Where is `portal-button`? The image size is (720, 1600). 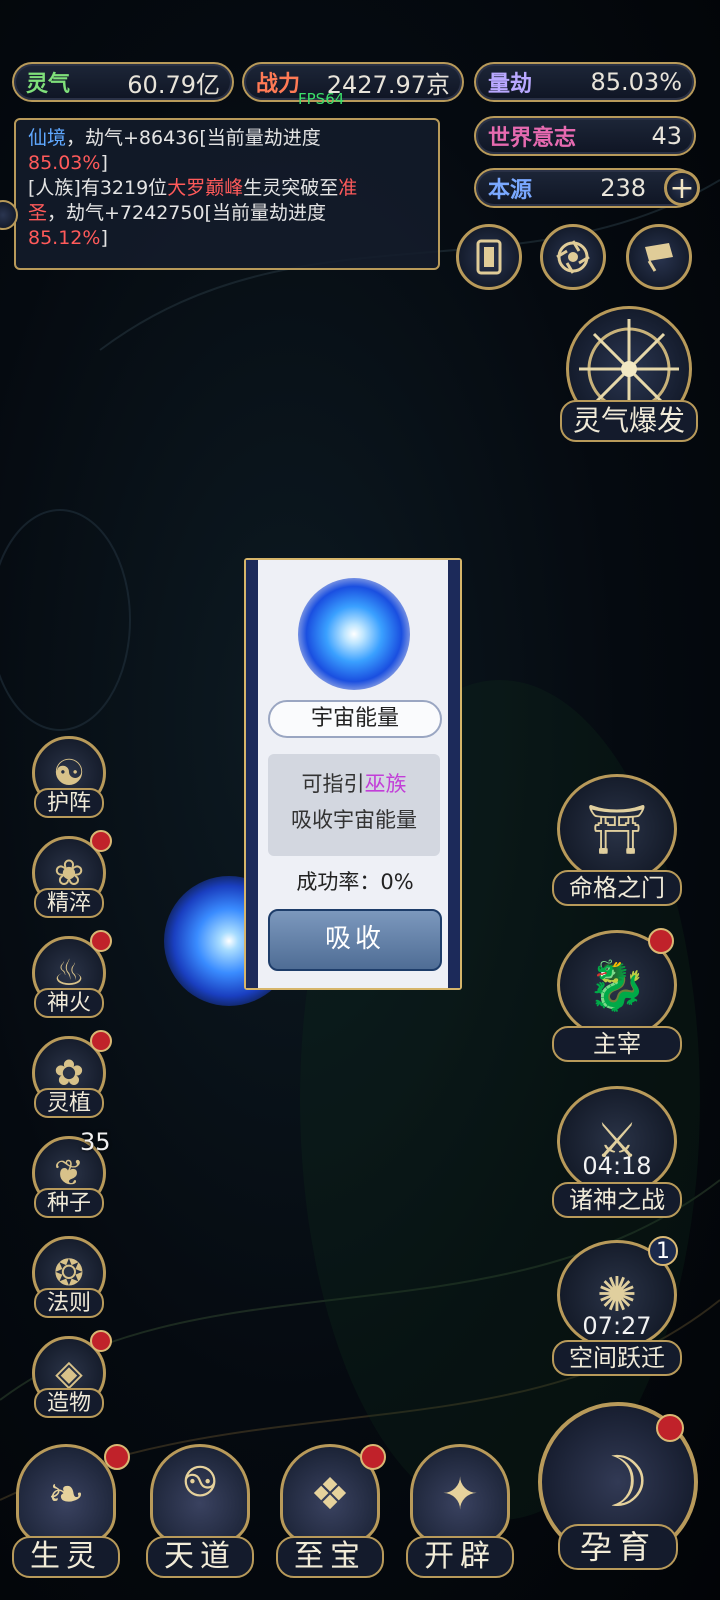
portal-button is located at coordinates (573, 257).